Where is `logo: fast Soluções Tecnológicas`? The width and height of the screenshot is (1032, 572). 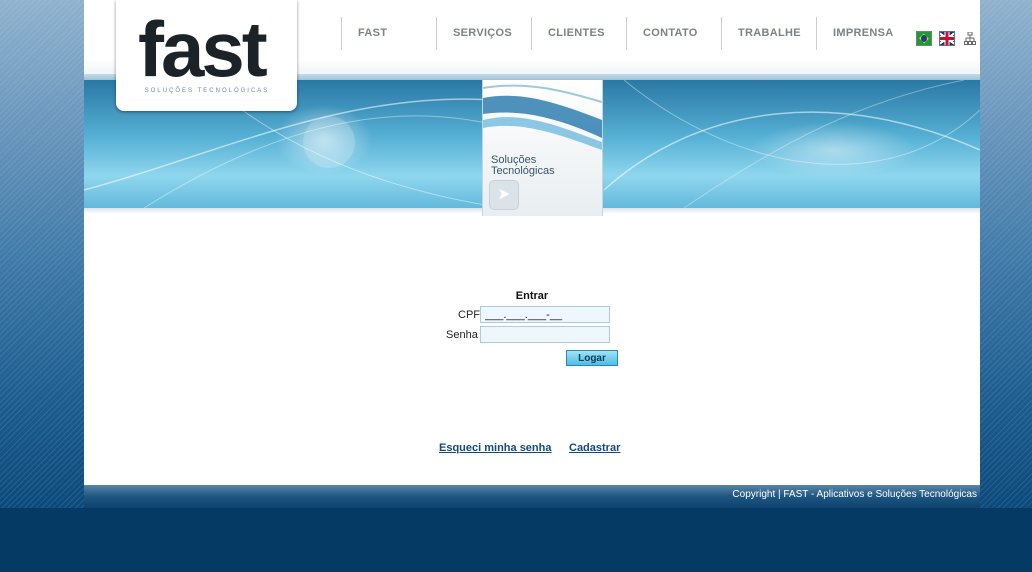
logo: fast Soluções Tecnológicas is located at coordinates (206, 55).